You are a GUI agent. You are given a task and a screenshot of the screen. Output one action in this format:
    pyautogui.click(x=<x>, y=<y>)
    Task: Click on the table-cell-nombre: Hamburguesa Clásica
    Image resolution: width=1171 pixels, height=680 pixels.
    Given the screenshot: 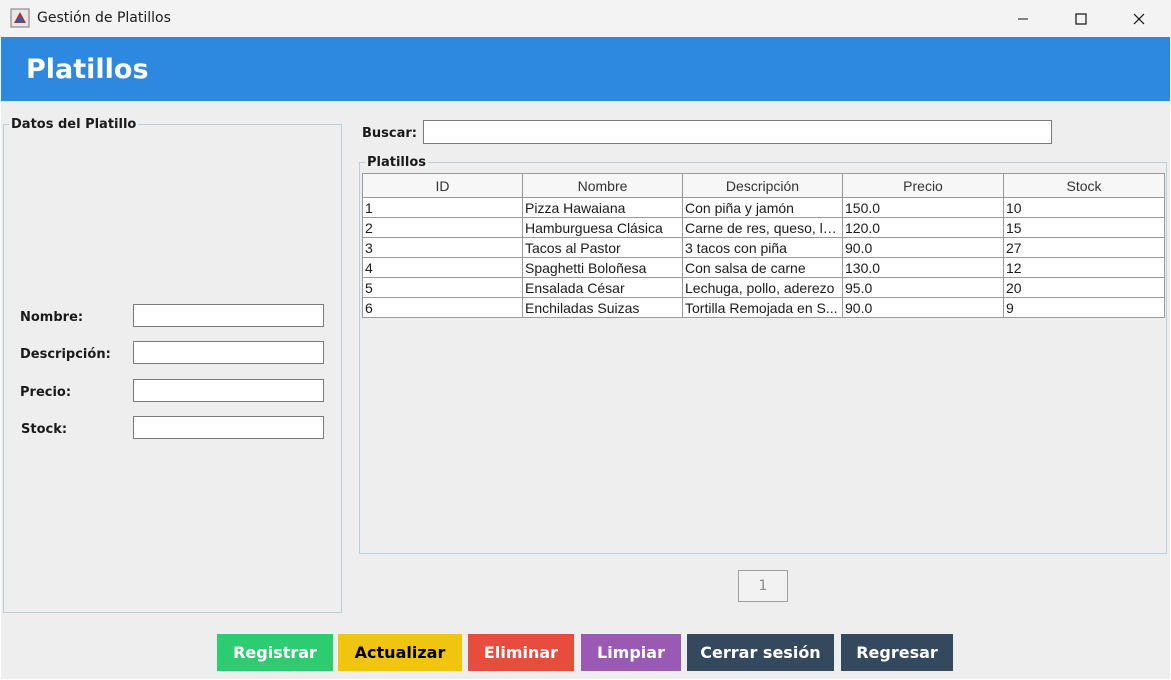 What is the action you would take?
    pyautogui.click(x=602, y=227)
    